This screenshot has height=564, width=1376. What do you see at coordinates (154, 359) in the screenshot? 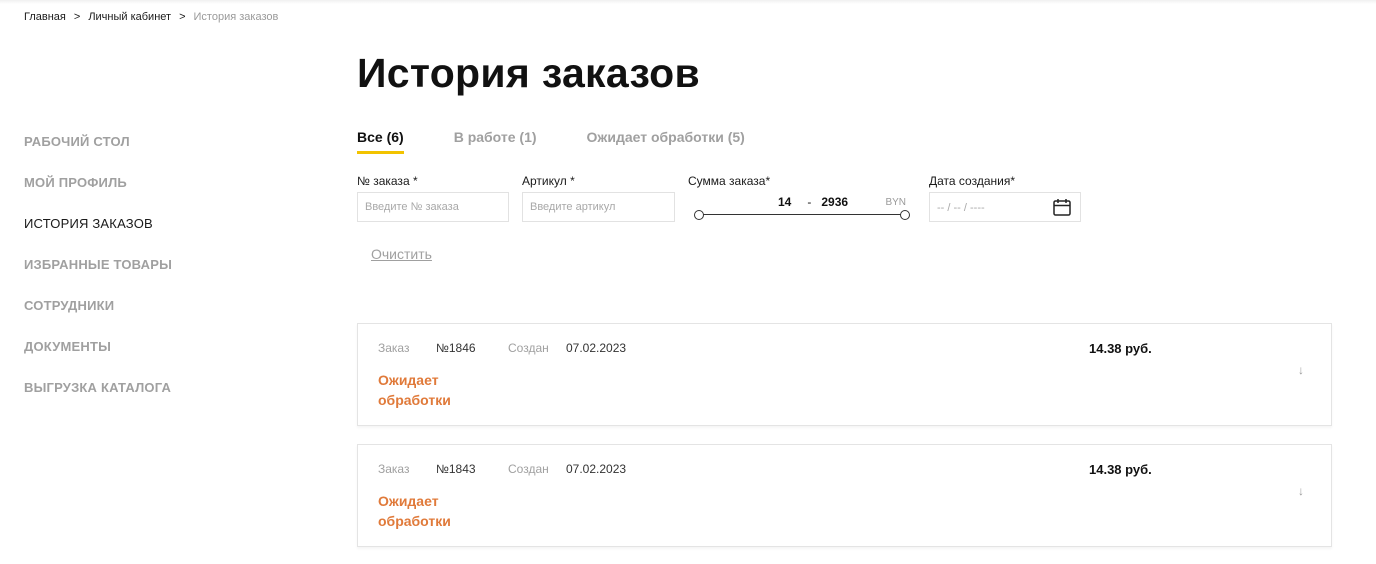
I see `sidebar-item-documents: ДОКУМЕНТЫ` at bounding box center [154, 359].